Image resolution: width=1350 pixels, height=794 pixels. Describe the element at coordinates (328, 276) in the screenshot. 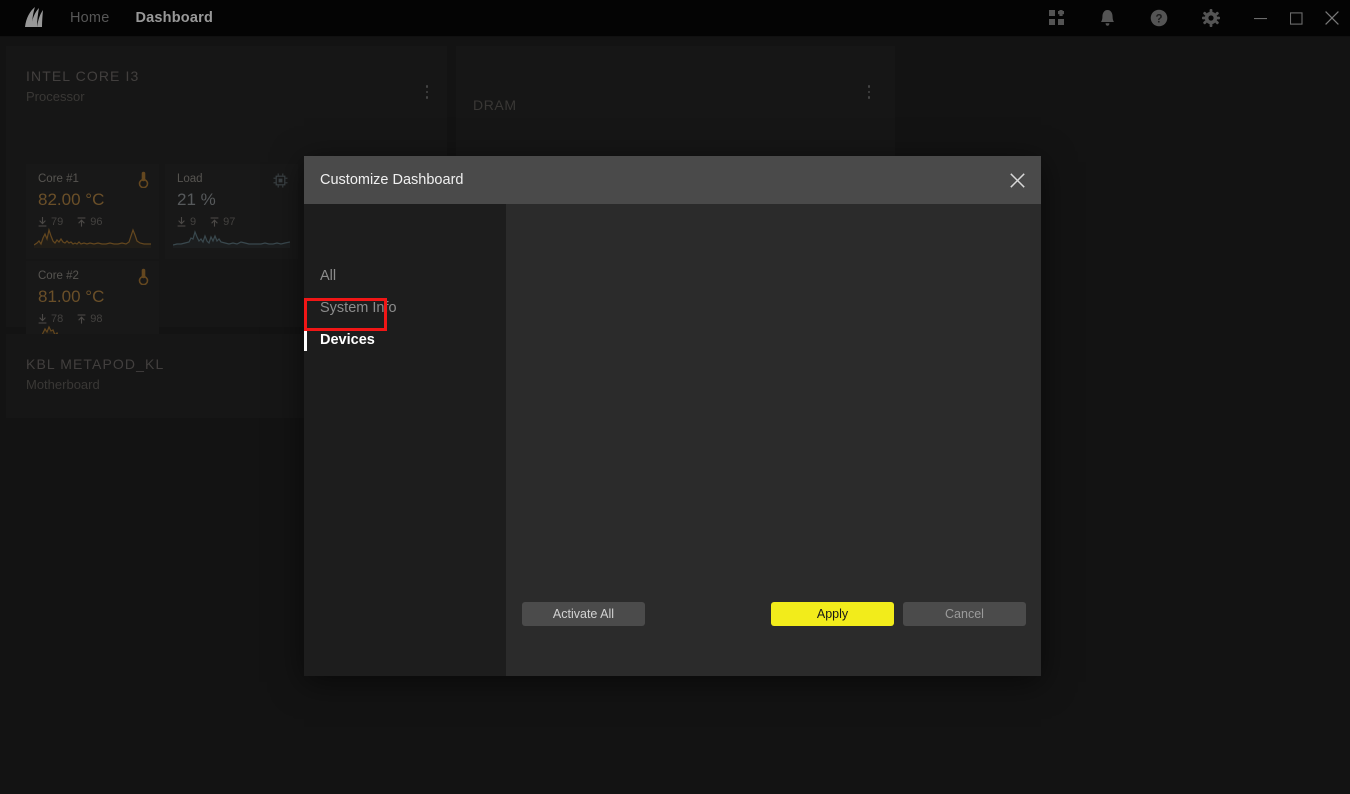

I see `dialog-tab-all-label: All` at that location.